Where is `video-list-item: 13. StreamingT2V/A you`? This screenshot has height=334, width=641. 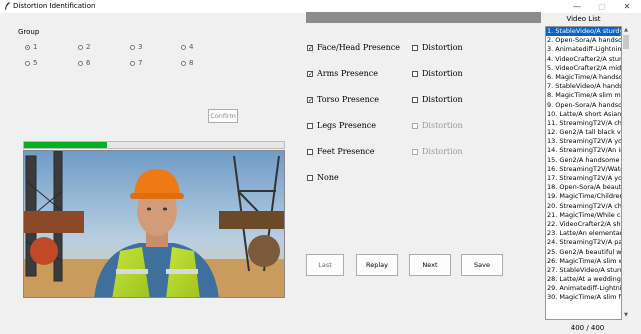
video-list-item: 13. StreamingT2V/A you is located at coordinates (583, 141).